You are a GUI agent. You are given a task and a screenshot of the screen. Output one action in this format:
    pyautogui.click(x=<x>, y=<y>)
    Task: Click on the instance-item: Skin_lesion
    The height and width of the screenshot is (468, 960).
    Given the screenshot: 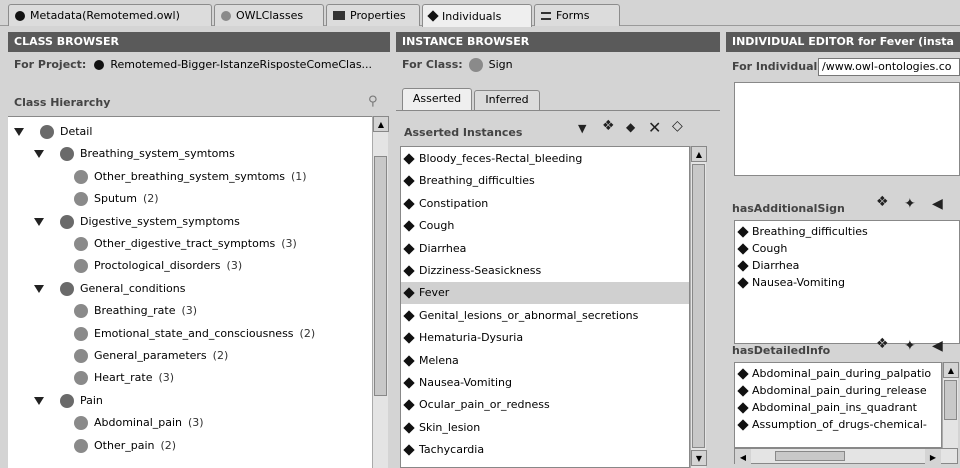 What is the action you would take?
    pyautogui.click(x=545, y=428)
    